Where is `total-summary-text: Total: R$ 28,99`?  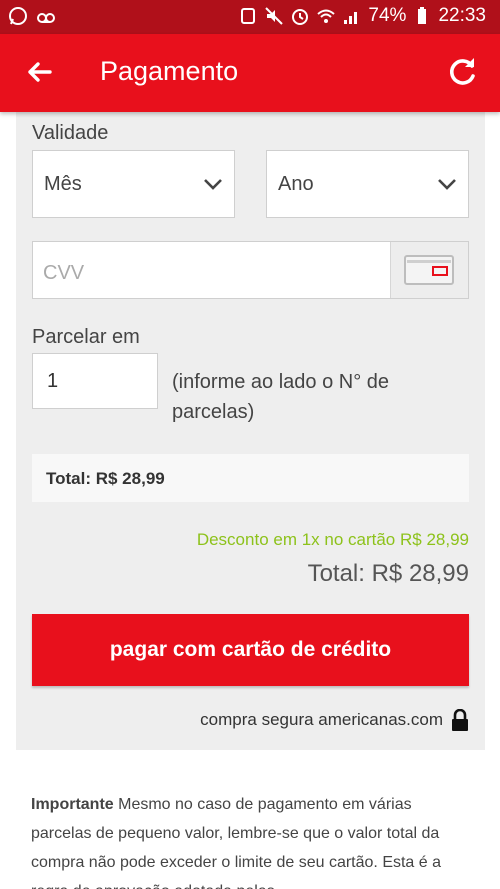
total-summary-text: Total: R$ 28,99 is located at coordinates (105, 478).